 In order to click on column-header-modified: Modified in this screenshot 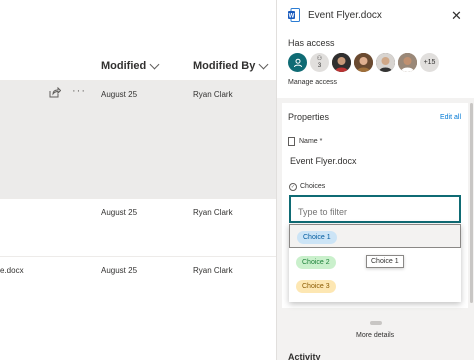, I will do `click(130, 65)`.